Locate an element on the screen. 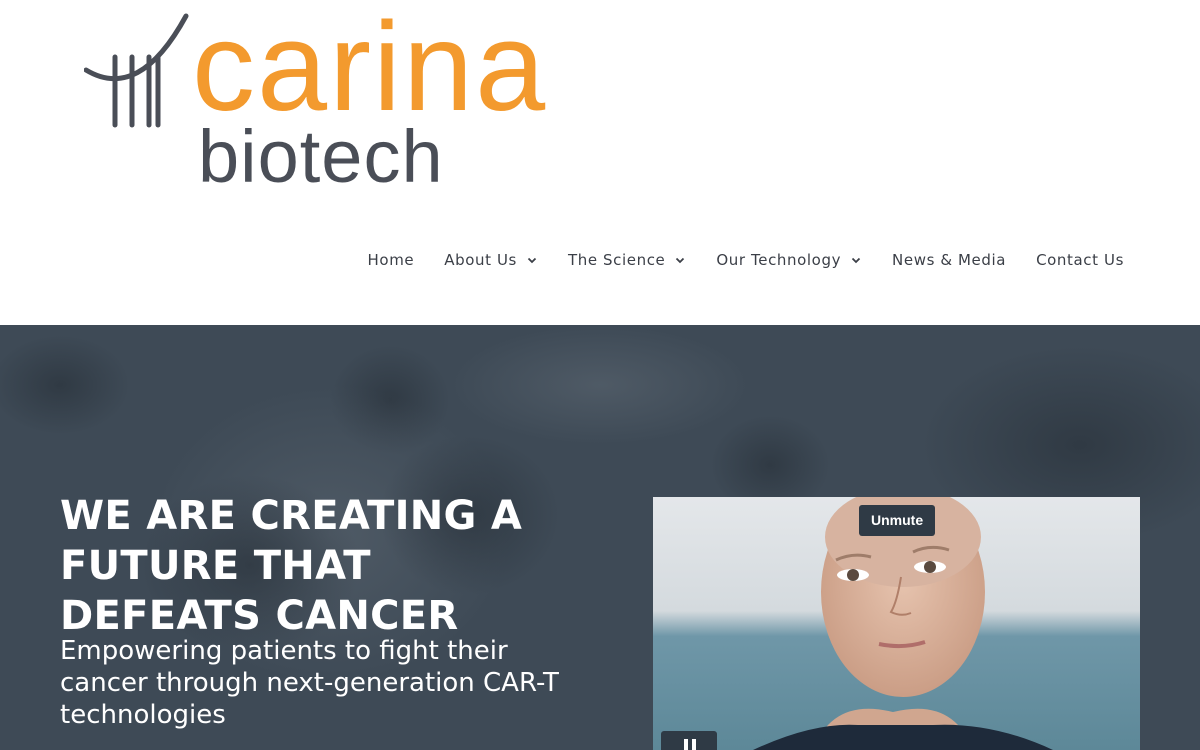 This screenshot has width=1200, height=750. nav-item-news-media: News & Media is located at coordinates (949, 260).